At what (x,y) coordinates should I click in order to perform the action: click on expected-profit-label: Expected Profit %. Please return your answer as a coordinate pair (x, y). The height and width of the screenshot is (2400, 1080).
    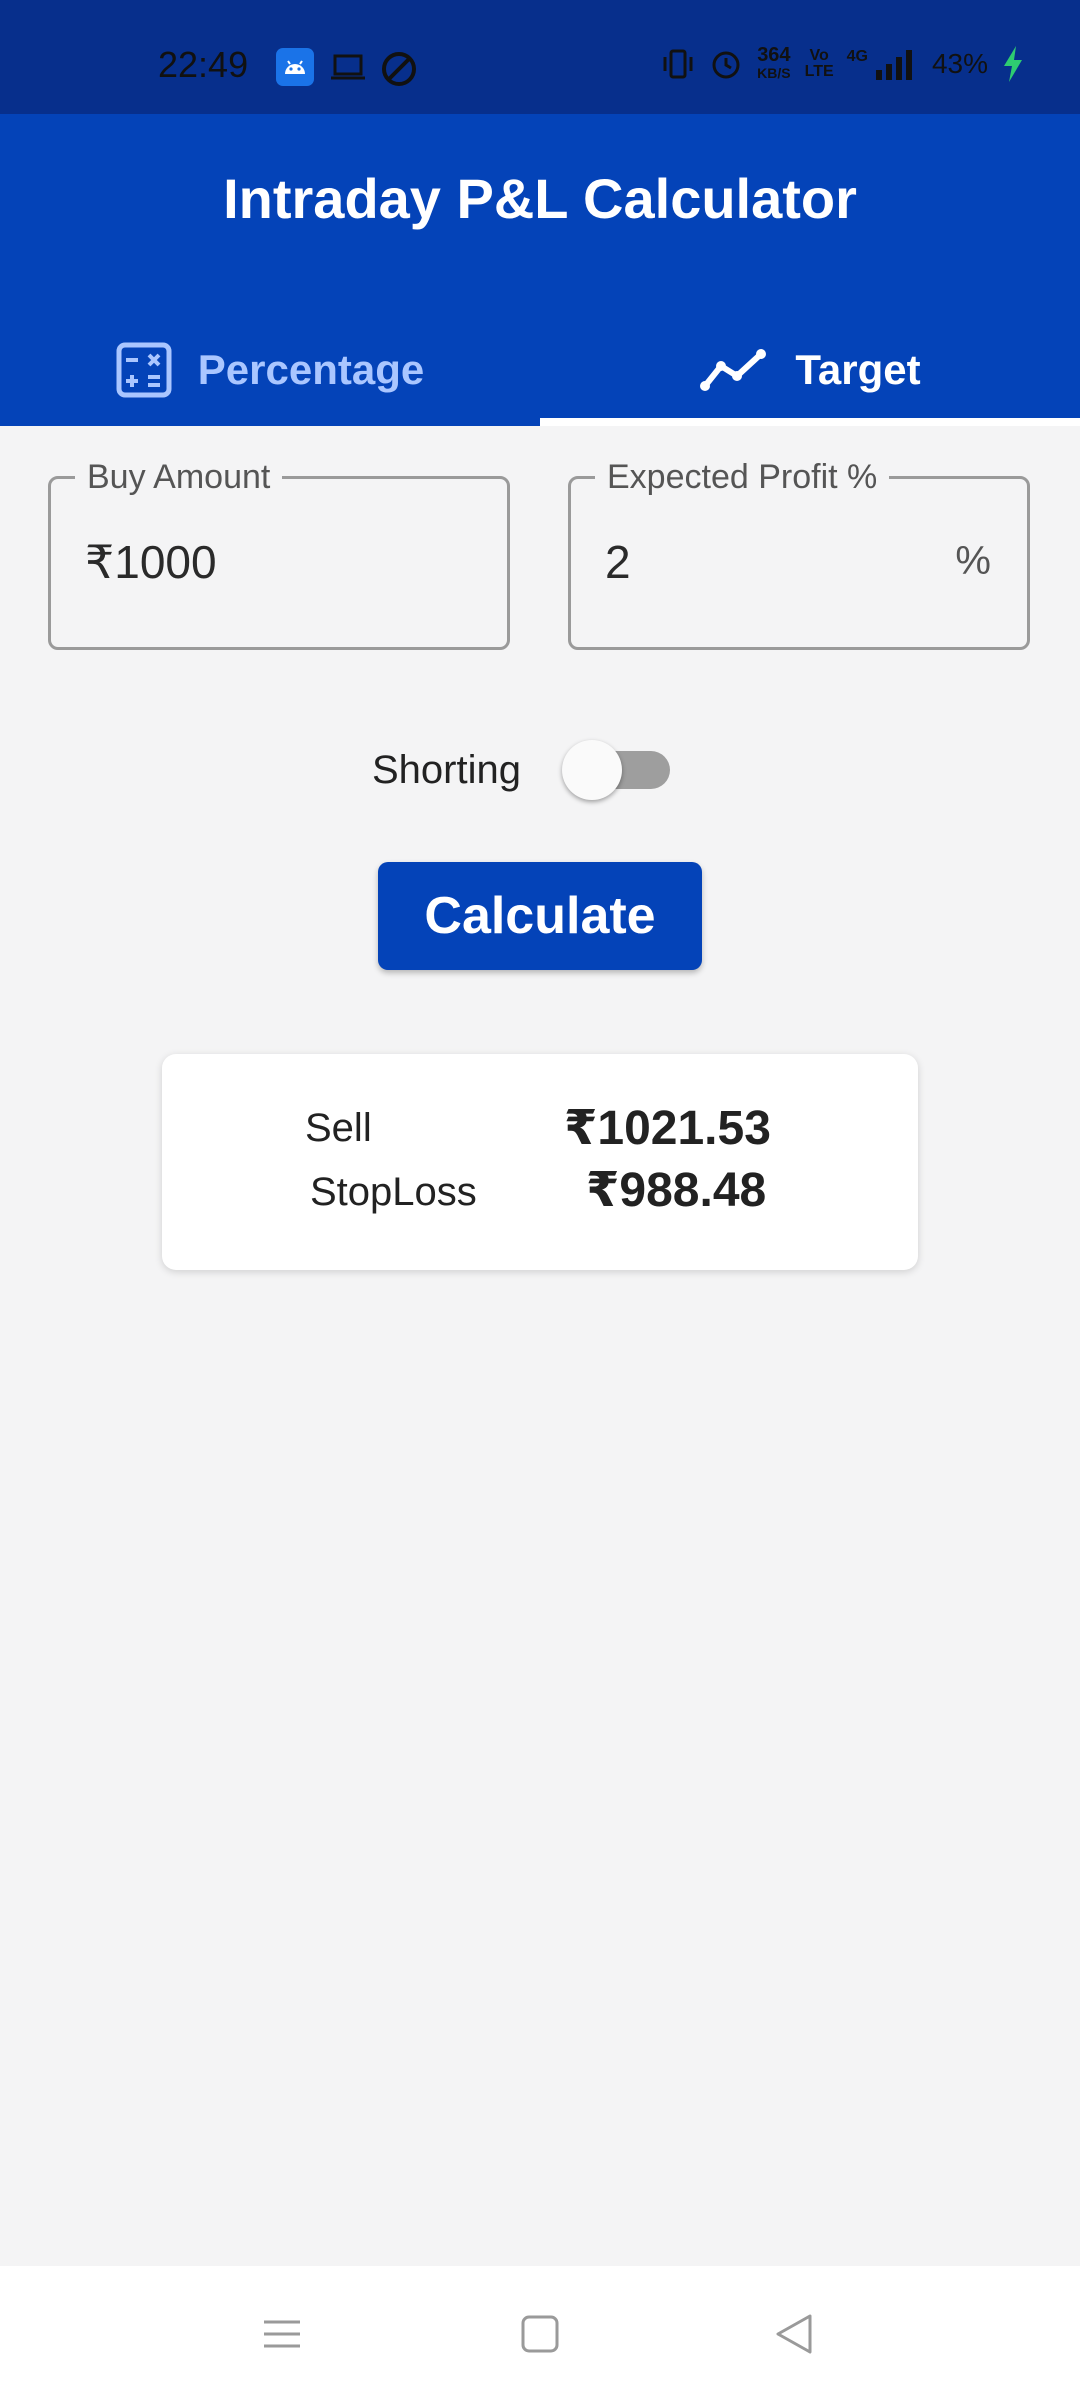
    Looking at the image, I should click on (742, 477).